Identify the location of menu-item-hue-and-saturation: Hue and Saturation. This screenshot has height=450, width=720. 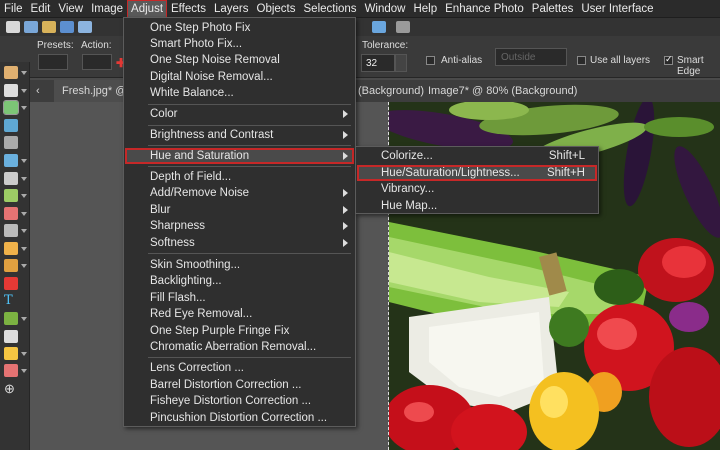
(239, 156).